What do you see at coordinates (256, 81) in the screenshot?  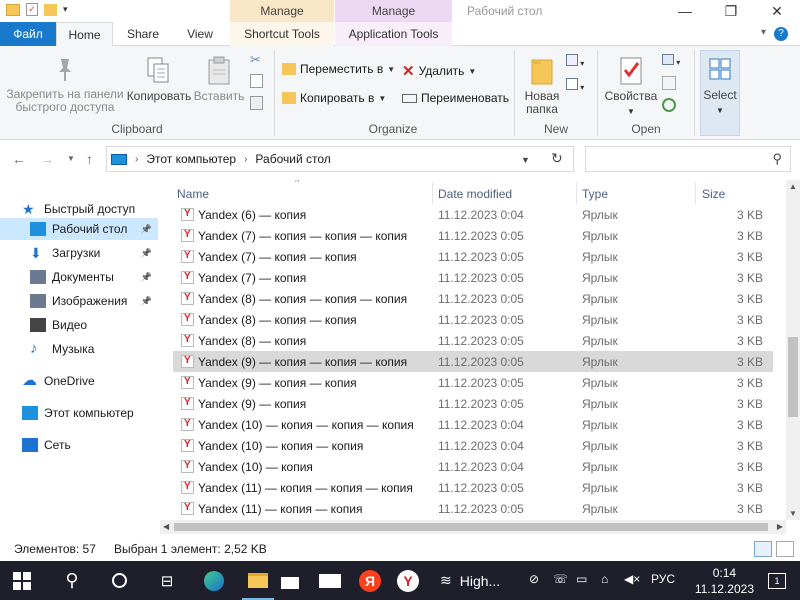 I see `copy-path-icon` at bounding box center [256, 81].